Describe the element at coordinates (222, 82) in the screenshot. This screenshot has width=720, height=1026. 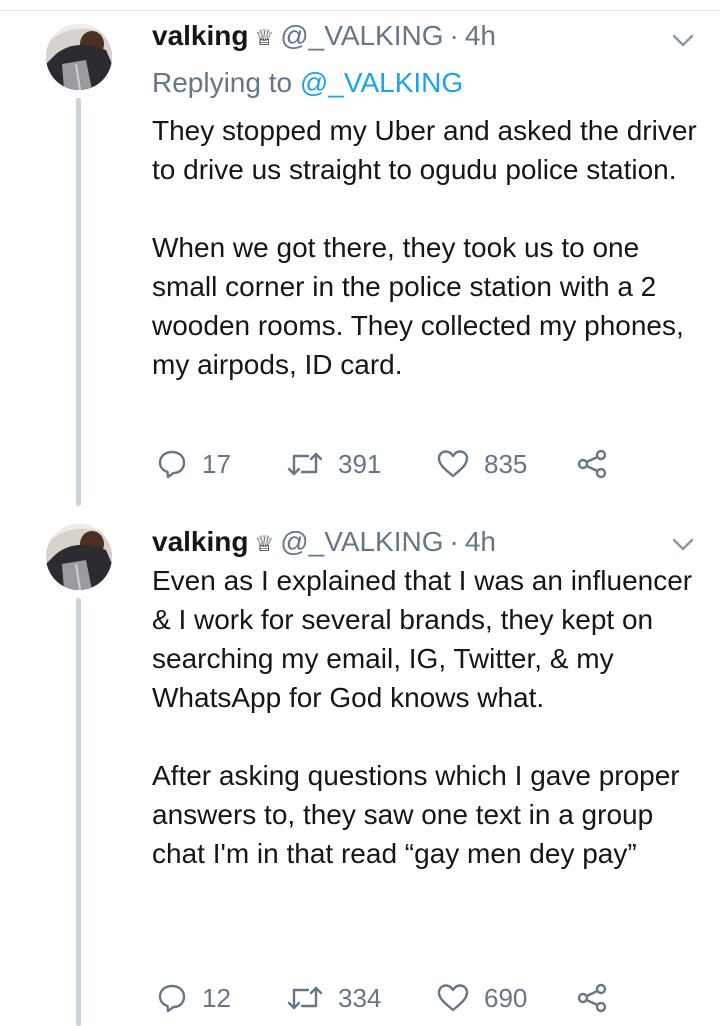
I see `replying-prefix: Replying to` at that location.